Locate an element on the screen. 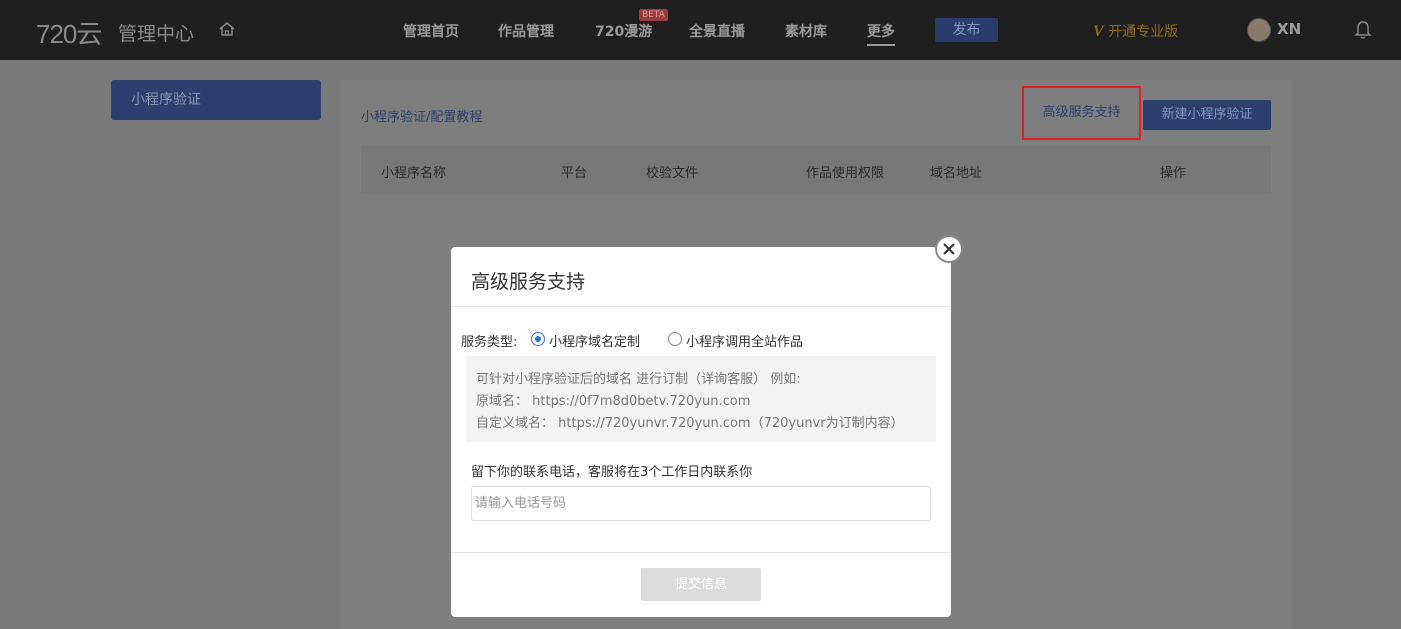  column-domain: 域名地址 is located at coordinates (956, 173).